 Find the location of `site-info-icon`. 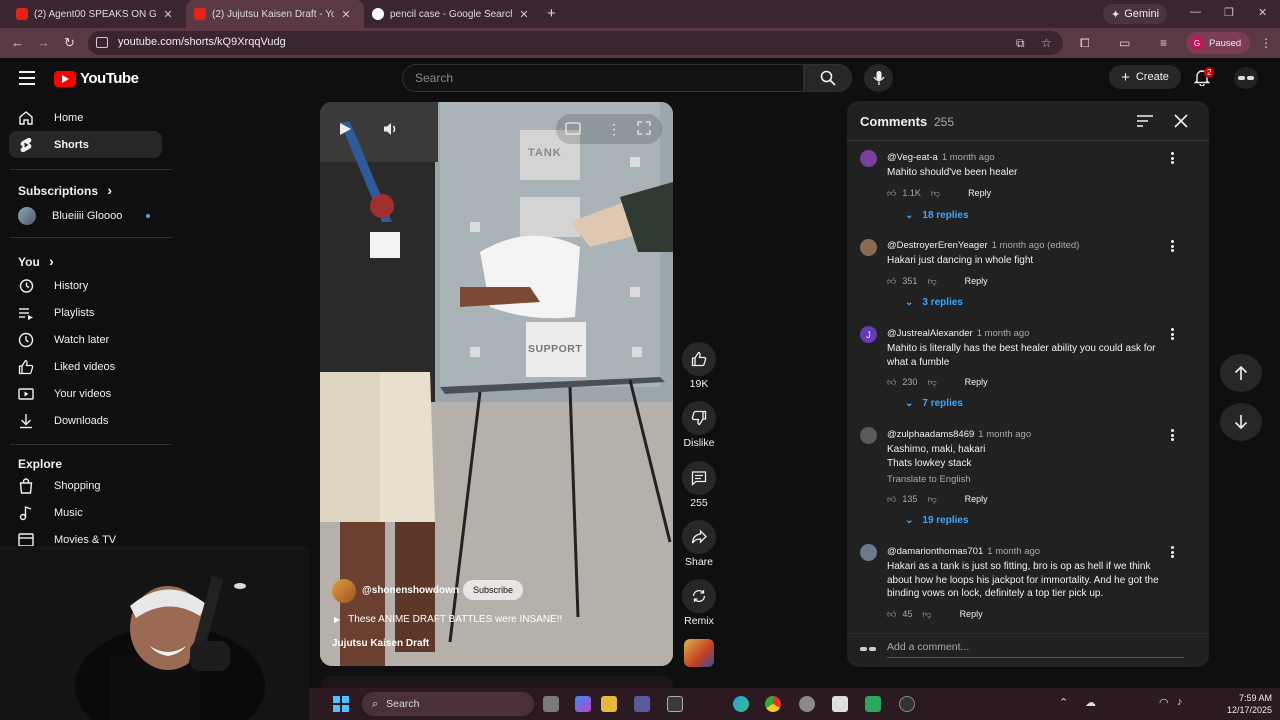

site-info-icon is located at coordinates (102, 42).